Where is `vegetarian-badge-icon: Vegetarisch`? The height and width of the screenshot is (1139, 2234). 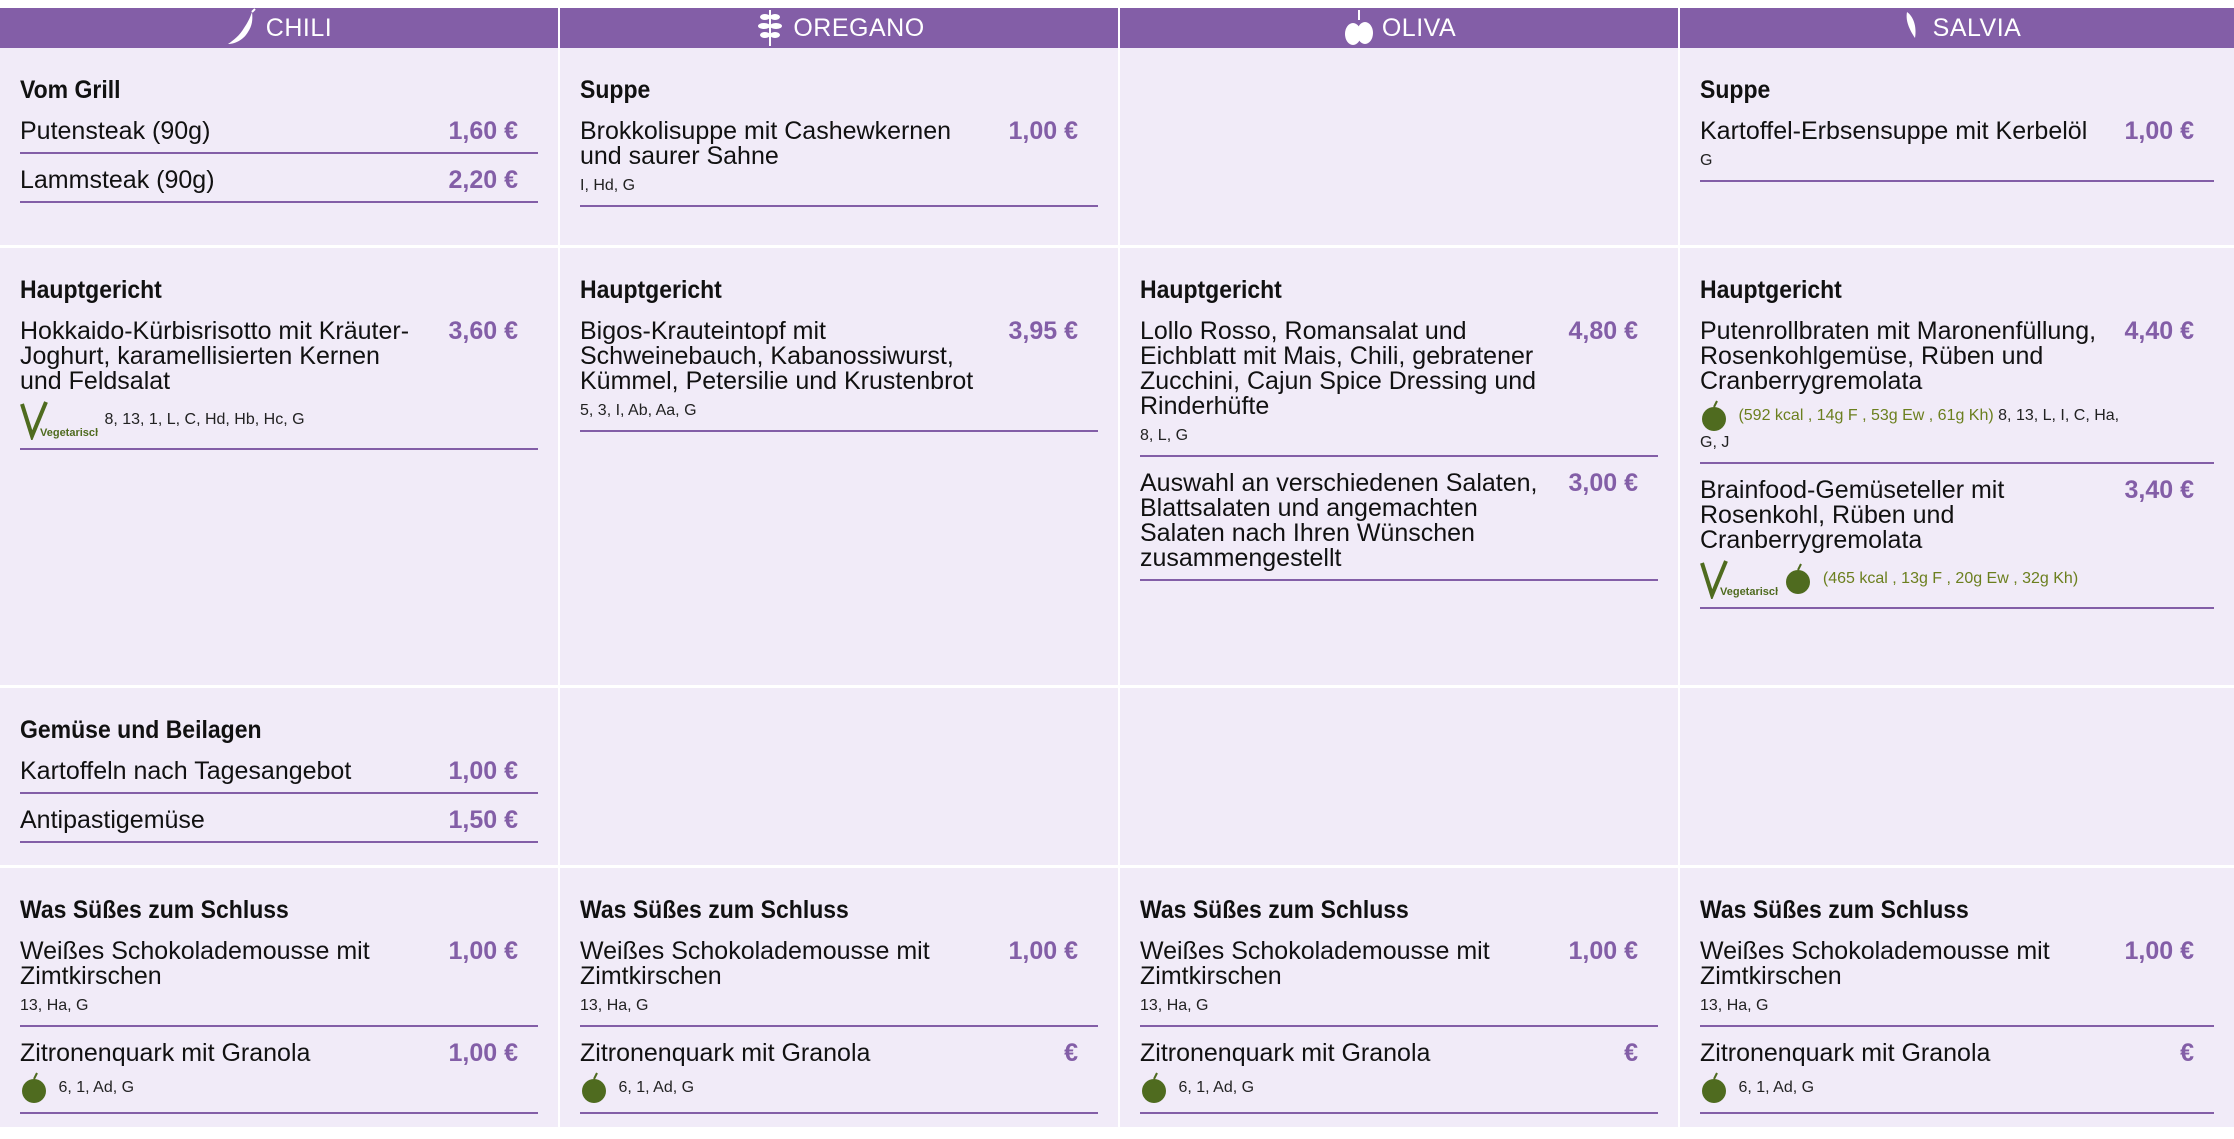
vegetarian-badge-icon: Vegetarisch is located at coordinates (59, 420).